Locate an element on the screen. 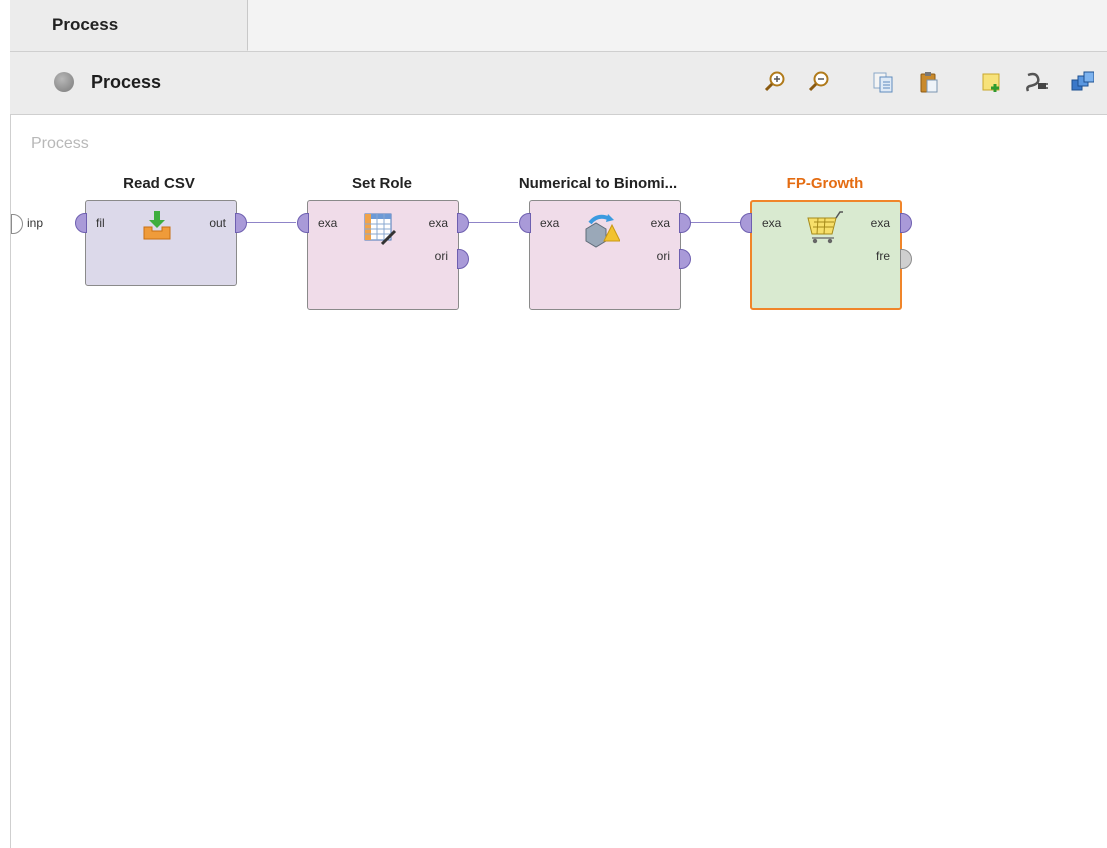  operator-fp-growth: exa exa fre is located at coordinates (826, 255).